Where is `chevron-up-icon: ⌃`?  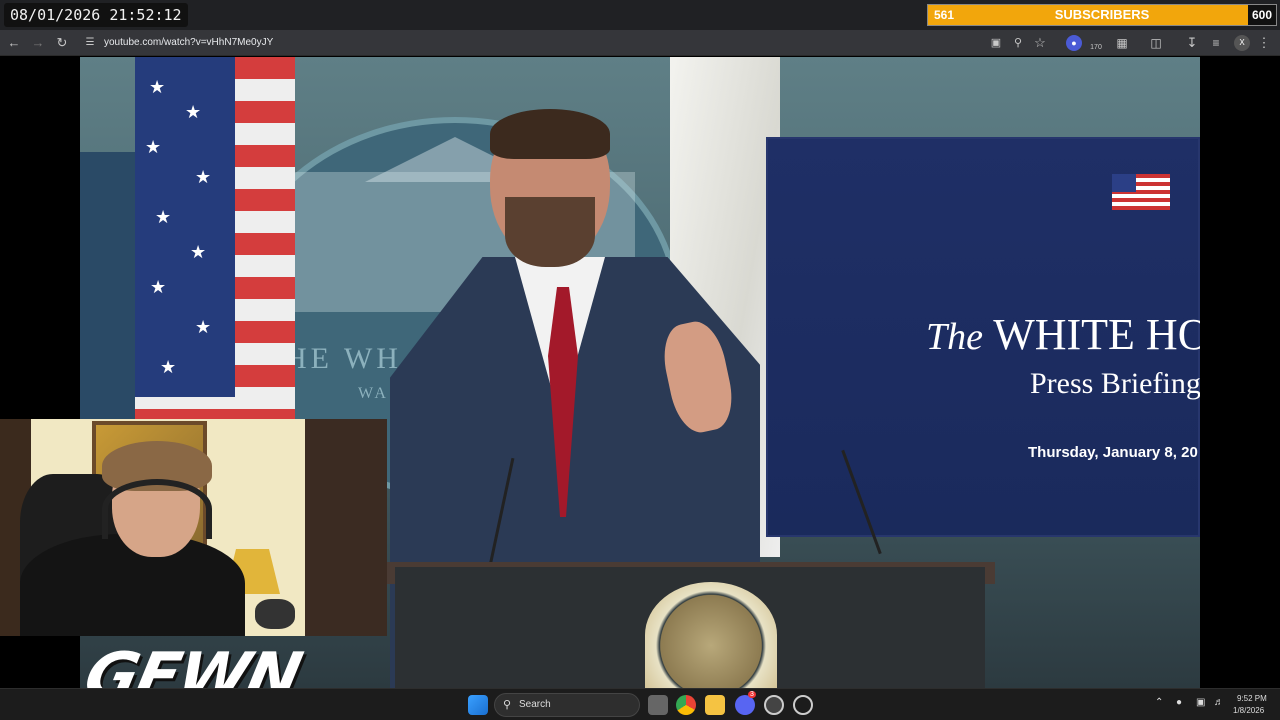 chevron-up-icon: ⌃ is located at coordinates (1159, 702).